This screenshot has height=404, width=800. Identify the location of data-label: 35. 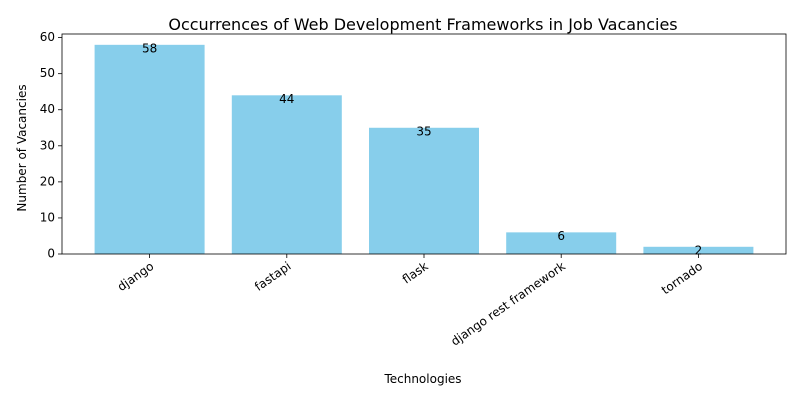
(423, 131).